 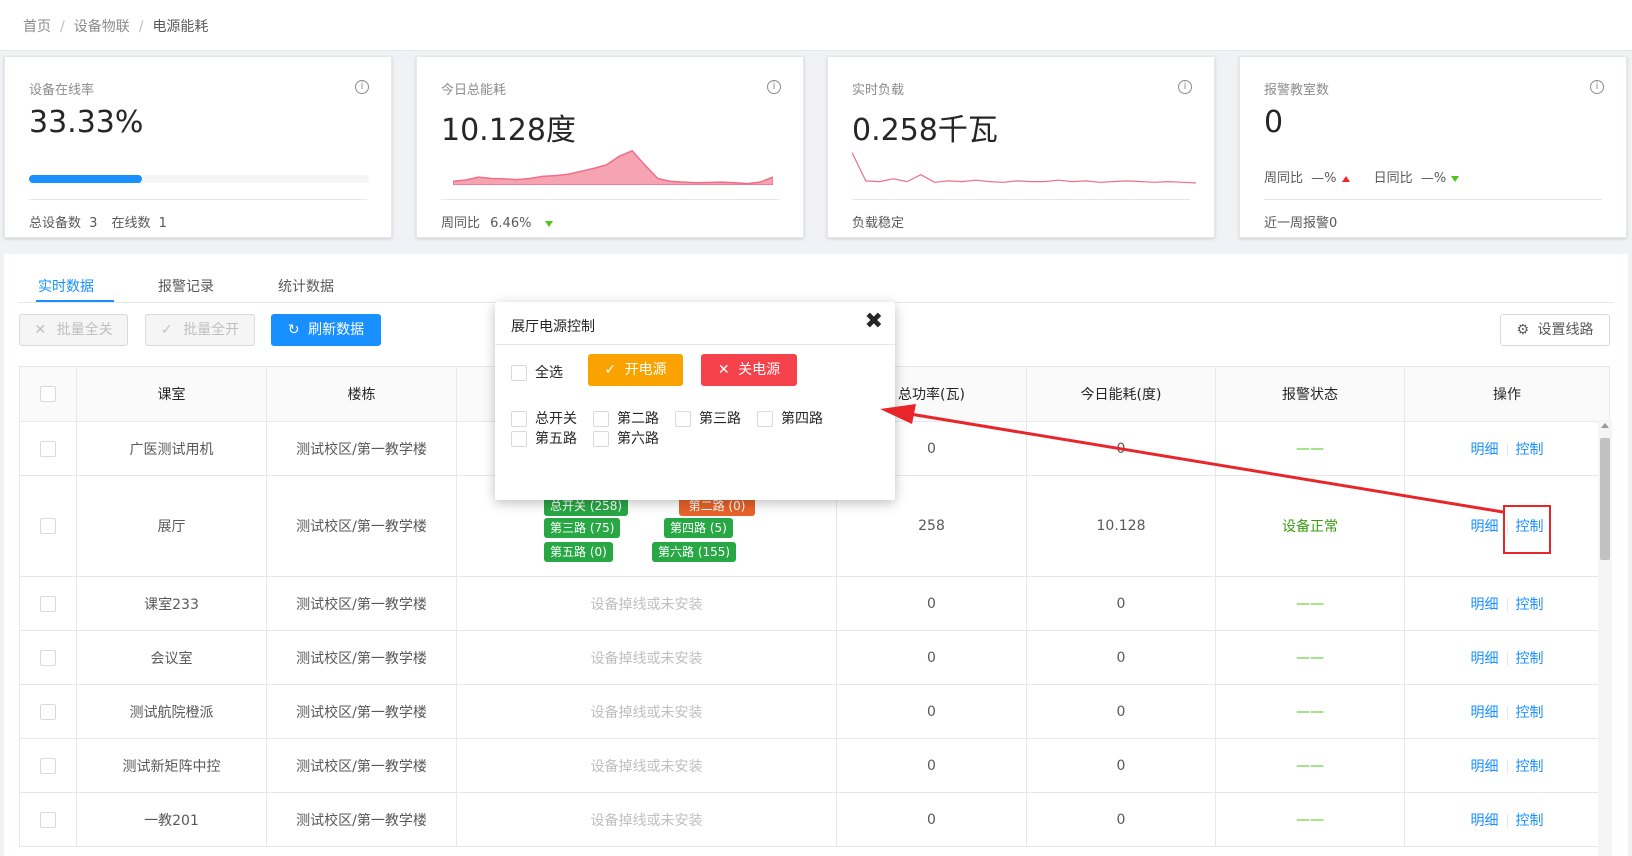 What do you see at coordinates (73, 330) in the screenshot?
I see `batch-off-button: ✕ 批量全关` at bounding box center [73, 330].